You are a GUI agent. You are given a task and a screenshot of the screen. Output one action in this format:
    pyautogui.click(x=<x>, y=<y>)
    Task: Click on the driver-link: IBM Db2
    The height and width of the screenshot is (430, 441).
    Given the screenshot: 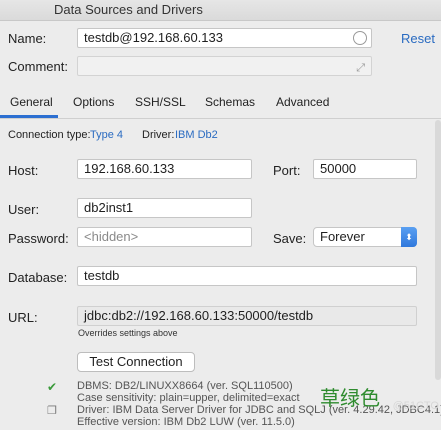 What is the action you would take?
    pyautogui.click(x=196, y=135)
    